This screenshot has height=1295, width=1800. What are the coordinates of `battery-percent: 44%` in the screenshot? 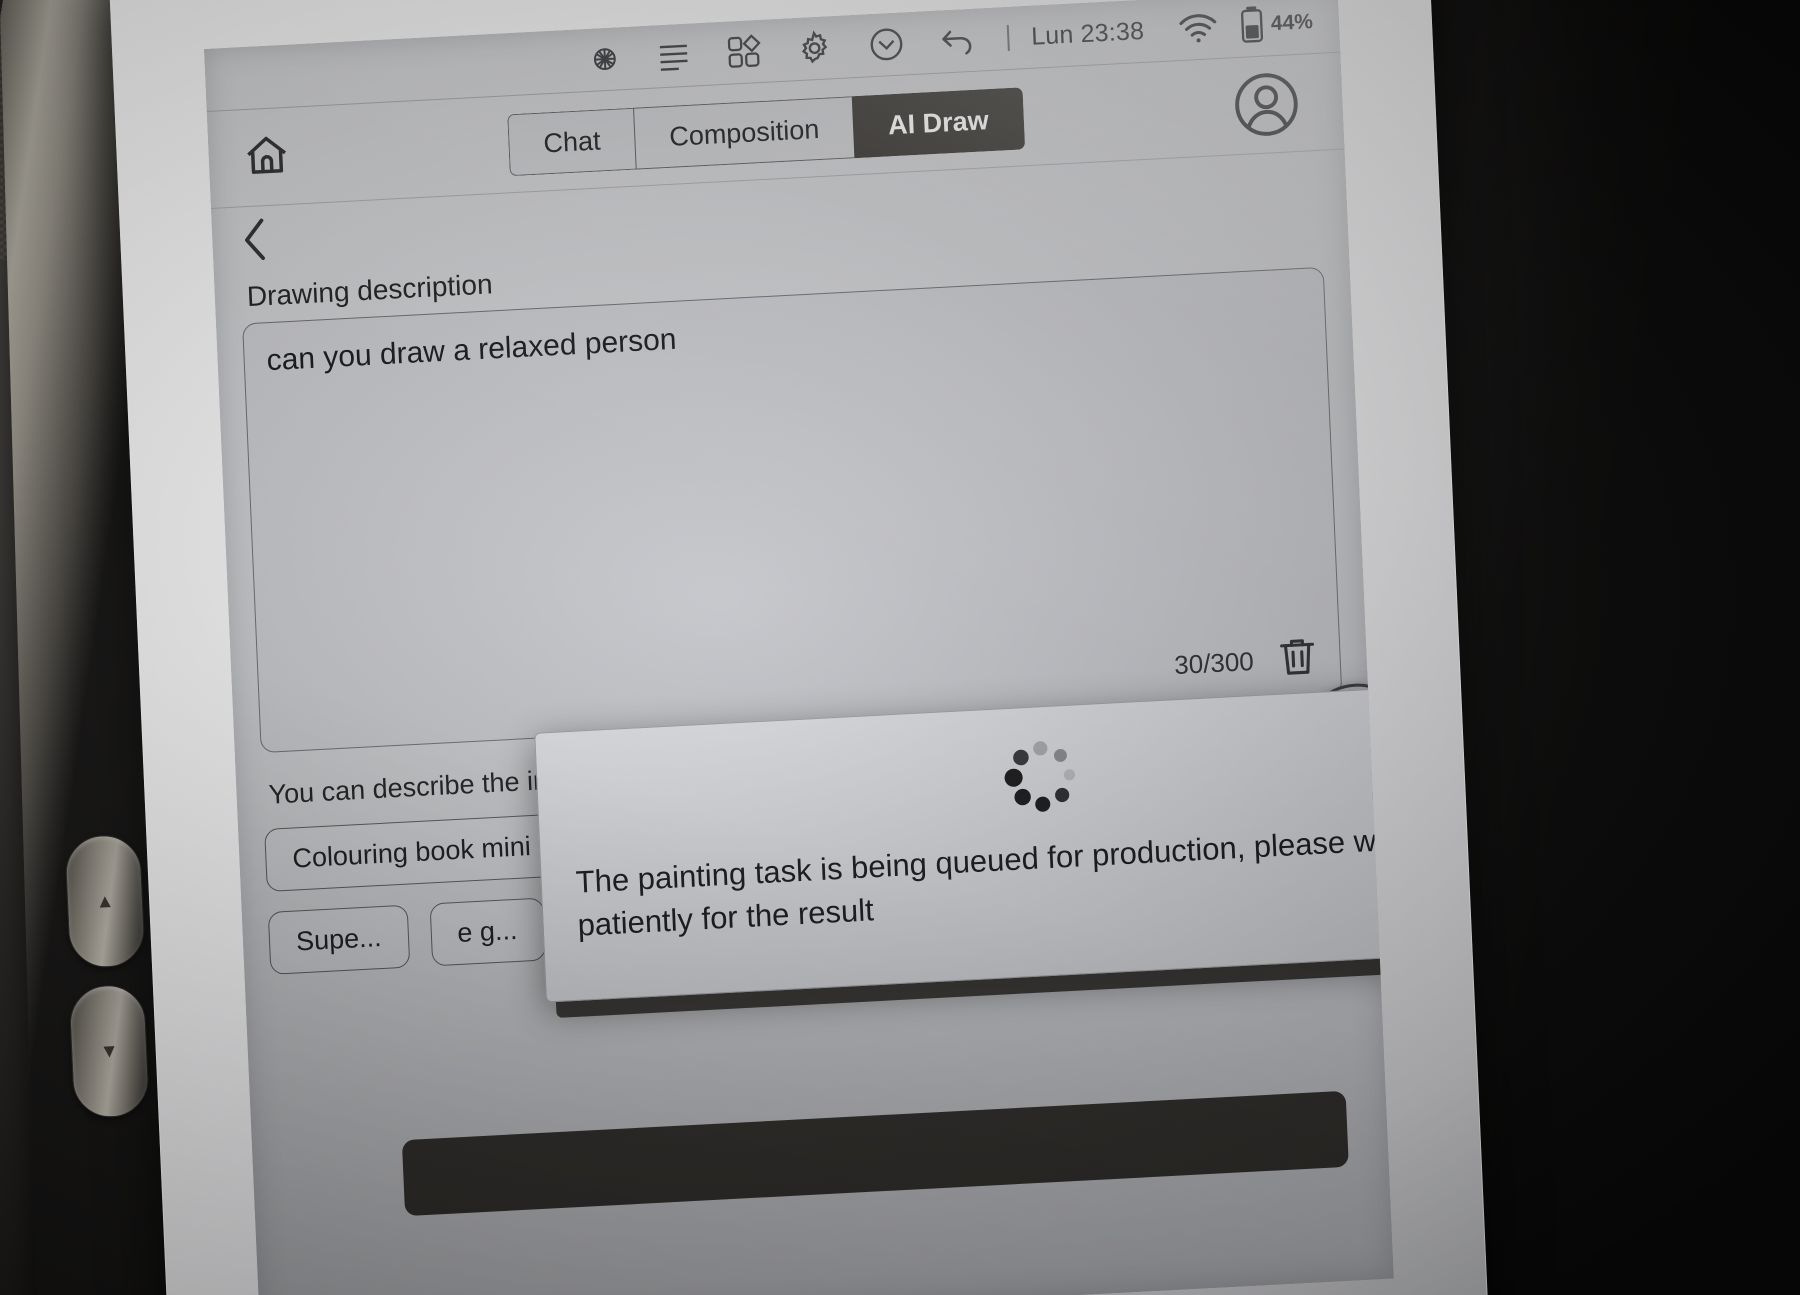 It's located at (1292, 23).